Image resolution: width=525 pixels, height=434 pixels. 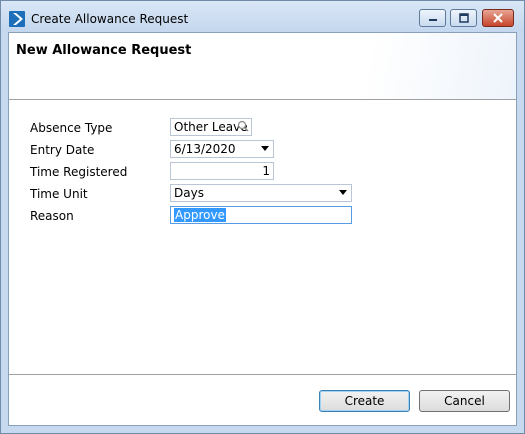 What do you see at coordinates (104, 50) in the screenshot?
I see `page-title: New Allowance Request` at bounding box center [104, 50].